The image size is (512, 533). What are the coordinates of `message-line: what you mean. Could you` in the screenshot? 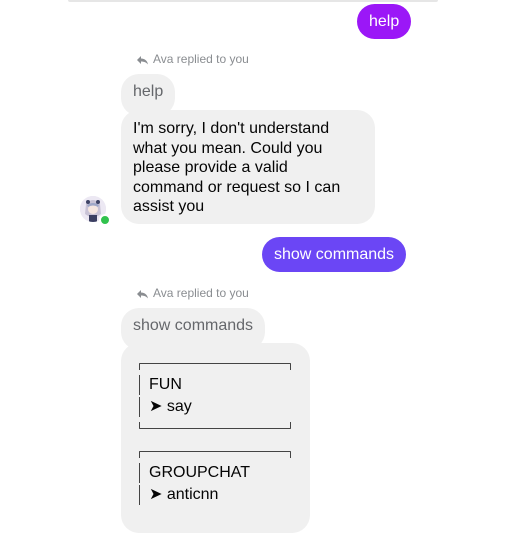 It's located at (228, 148).